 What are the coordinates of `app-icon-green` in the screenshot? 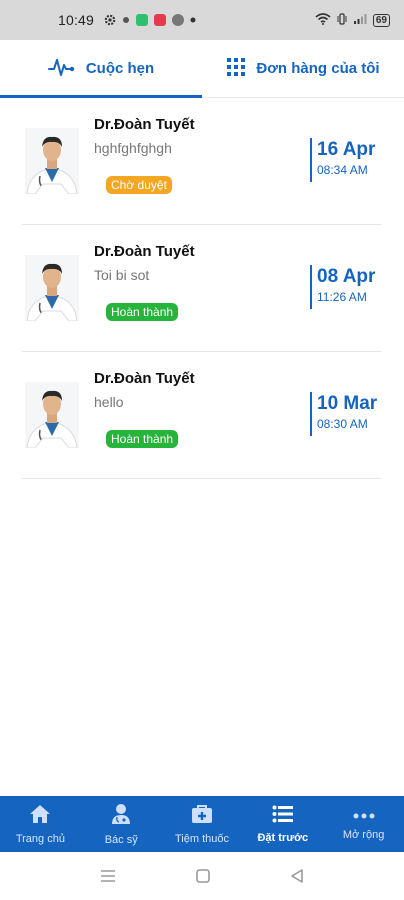 It's located at (142, 20).